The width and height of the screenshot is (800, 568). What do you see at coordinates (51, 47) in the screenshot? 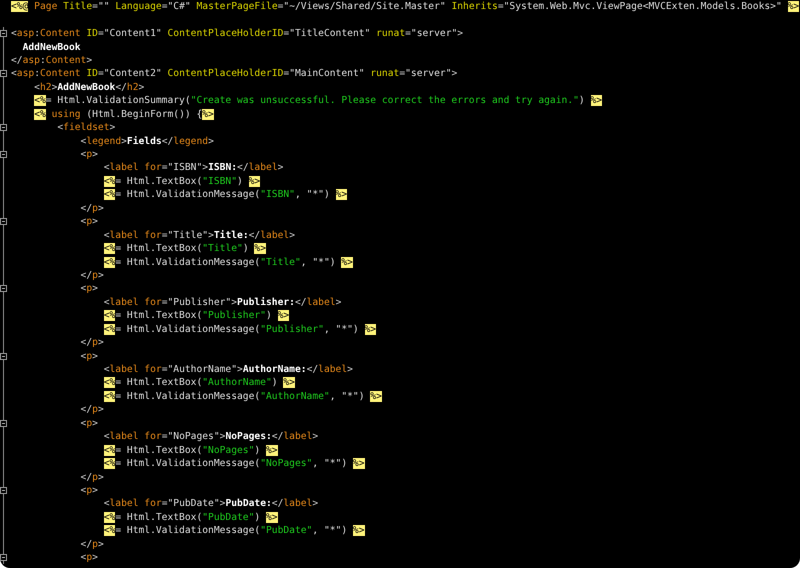
I see `code-line: AddNewBook` at bounding box center [51, 47].